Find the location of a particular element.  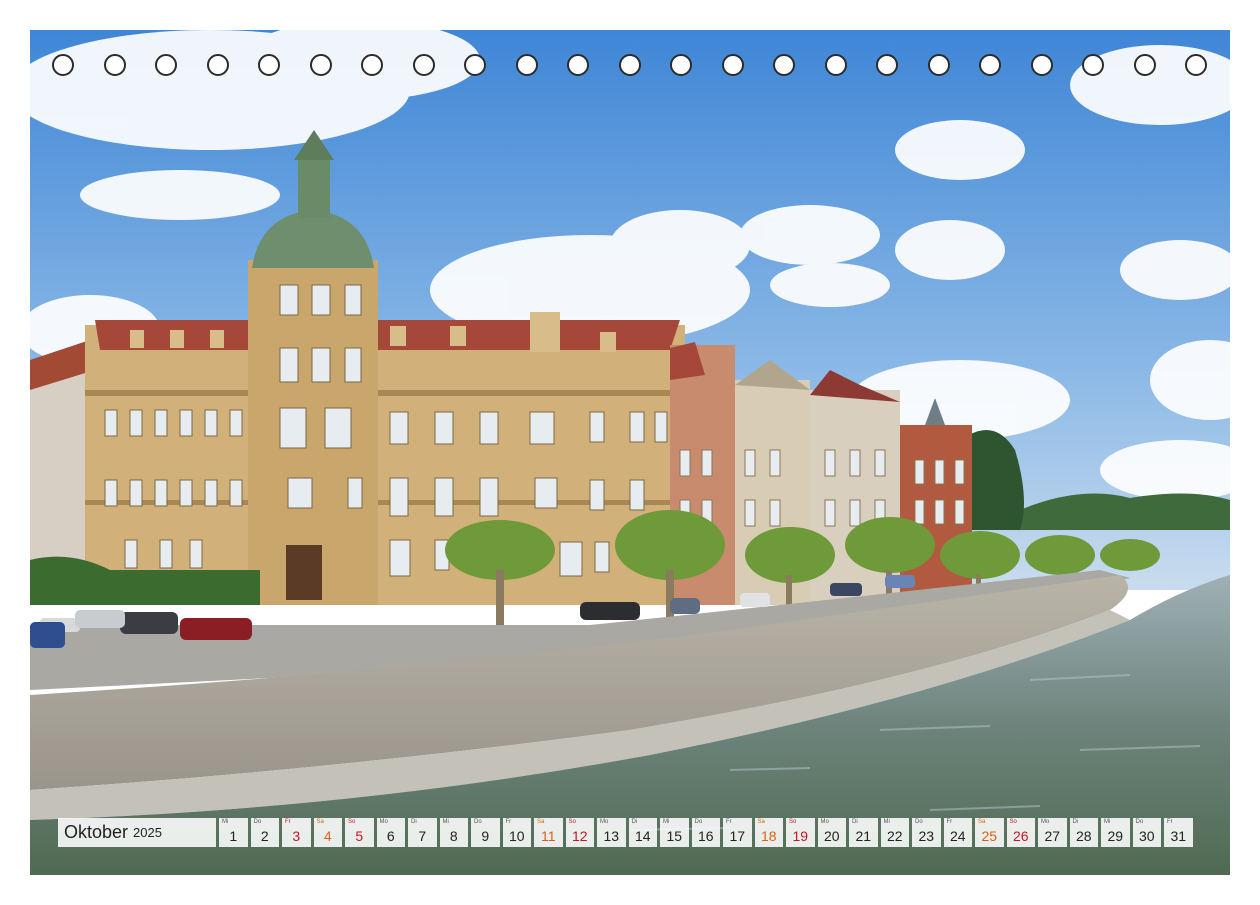

day-number: 12 is located at coordinates (579, 836).